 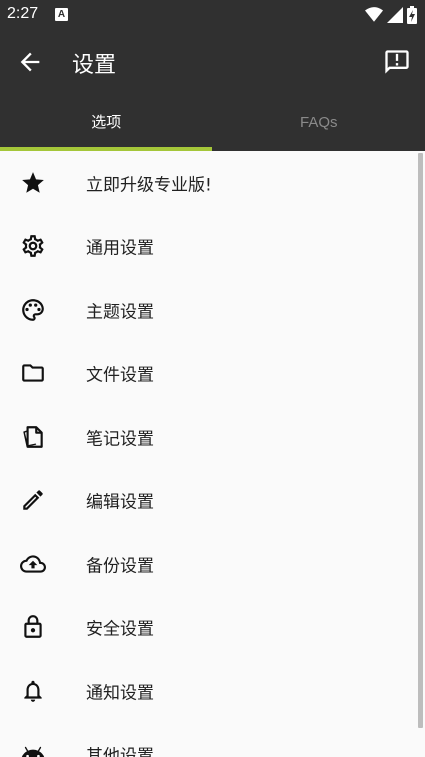 I want to click on settings-item-label: 其他设置, so click(x=120, y=751).